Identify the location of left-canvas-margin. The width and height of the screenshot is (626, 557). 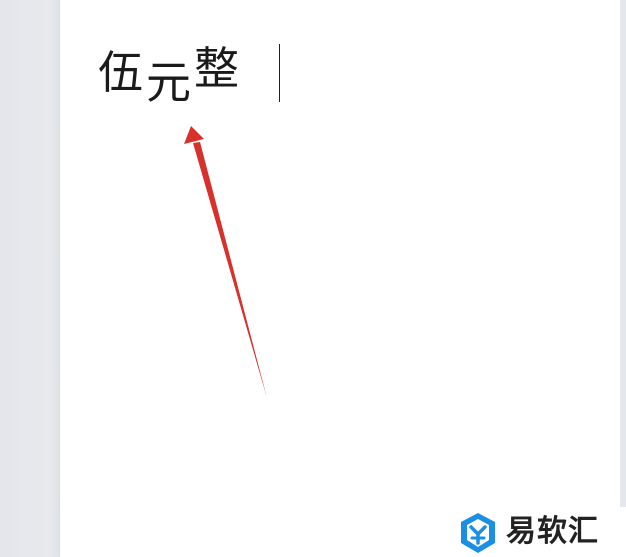
(30, 278).